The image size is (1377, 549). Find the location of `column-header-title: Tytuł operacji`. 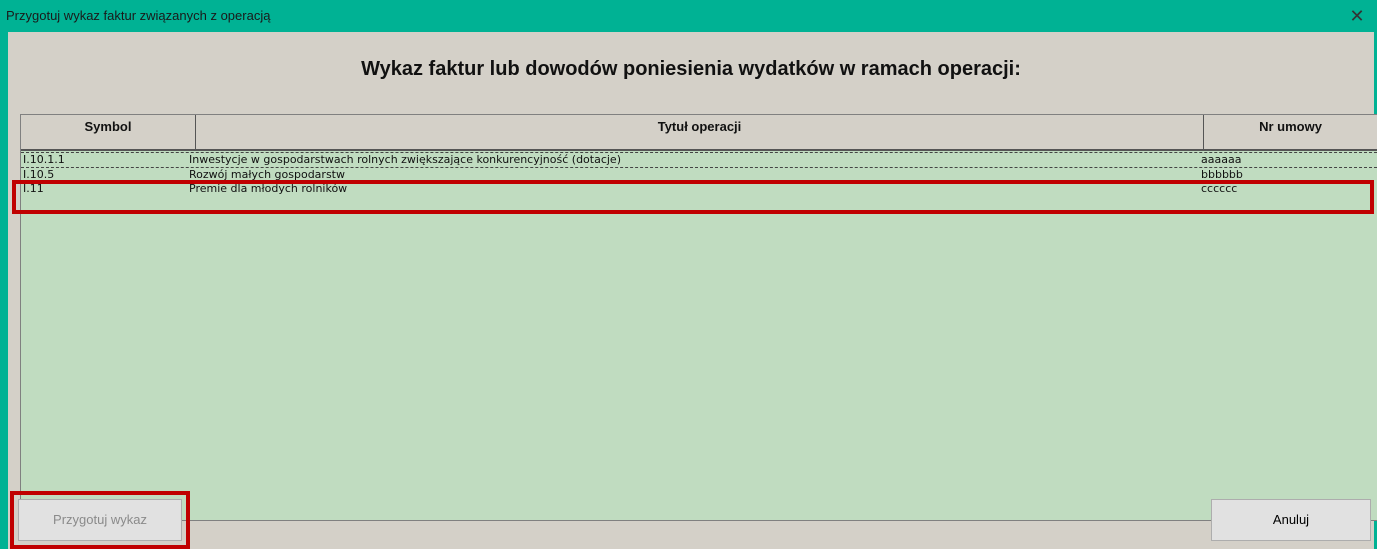

column-header-title: Tytuł operacji is located at coordinates (700, 132).